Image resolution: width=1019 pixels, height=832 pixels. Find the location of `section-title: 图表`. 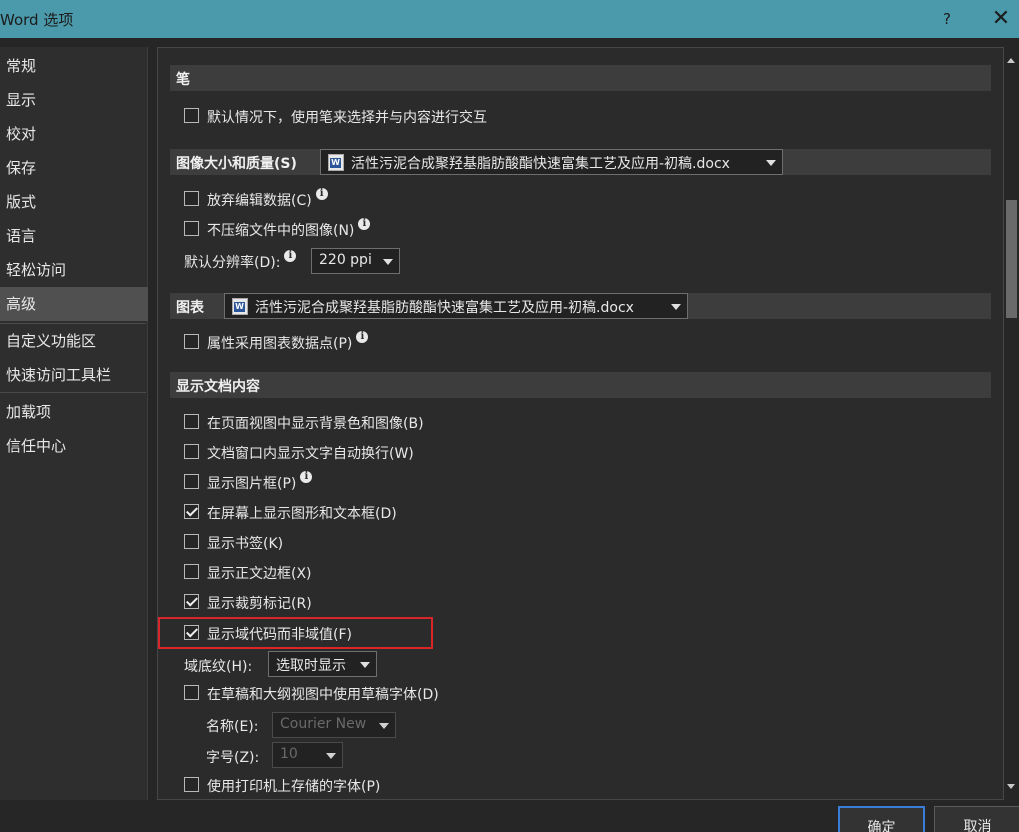

section-title: 图表 is located at coordinates (190, 308).